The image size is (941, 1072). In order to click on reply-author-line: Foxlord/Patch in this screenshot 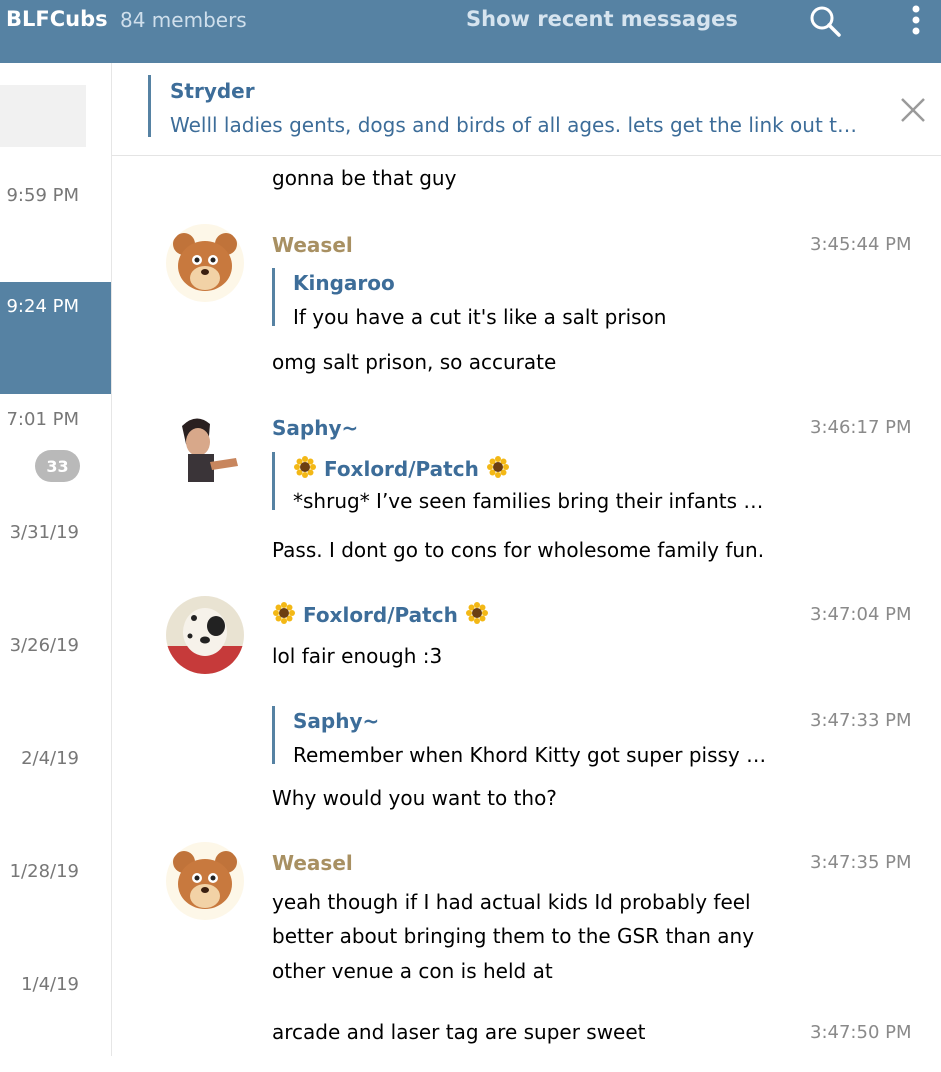, I will do `click(401, 468)`.